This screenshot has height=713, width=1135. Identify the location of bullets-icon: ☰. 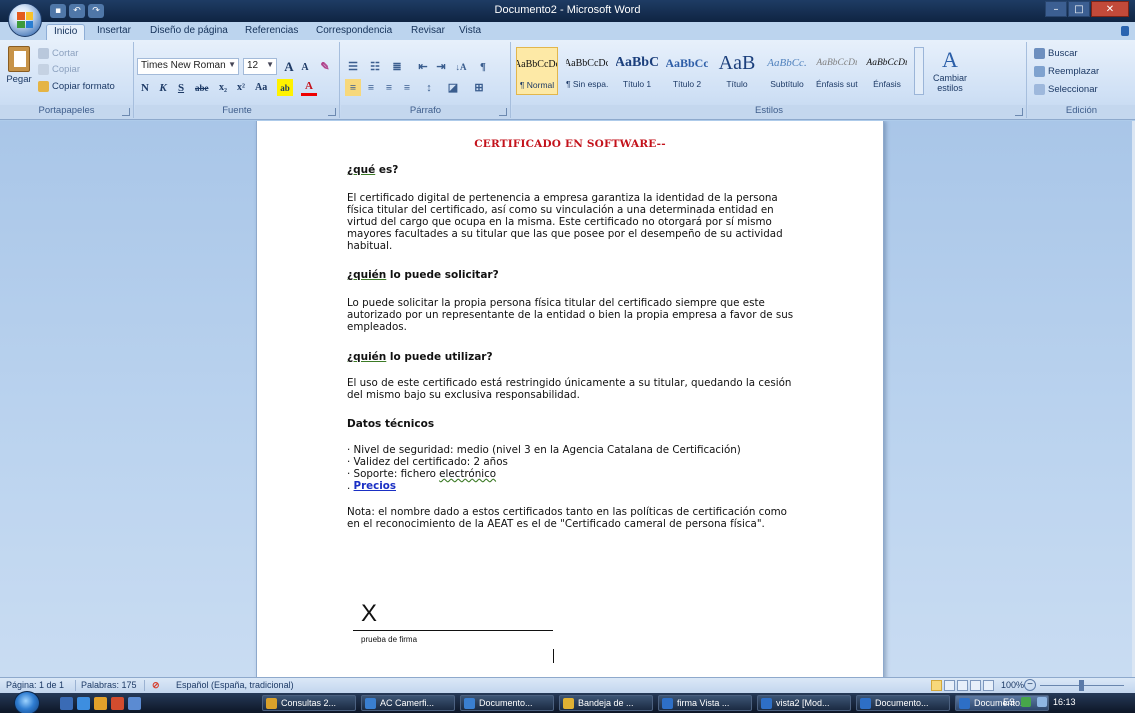
(353, 66).